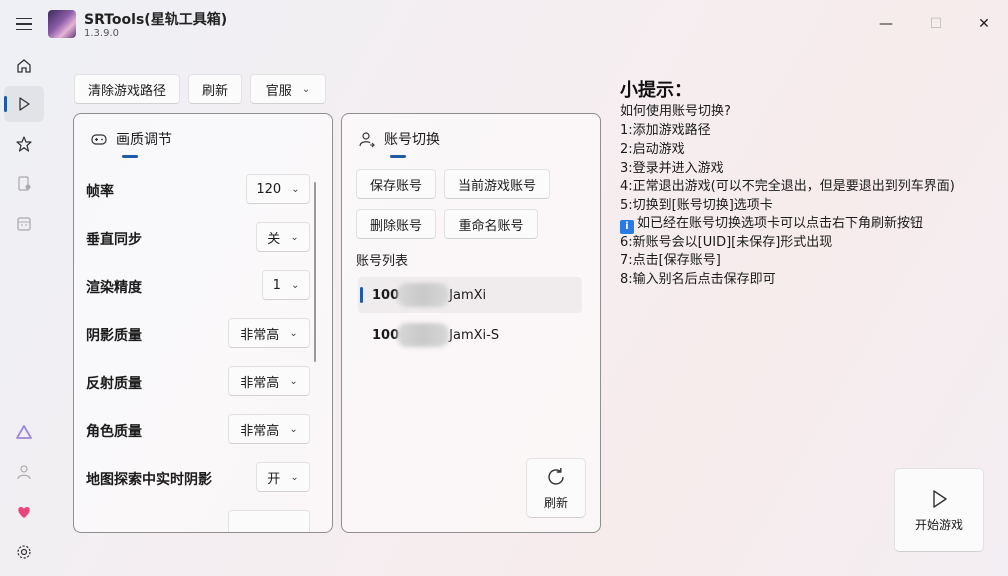 The height and width of the screenshot is (576, 1008). Describe the element at coordinates (114, 288) in the screenshot. I see `setting-label-render-scale: 渲染精度` at that location.